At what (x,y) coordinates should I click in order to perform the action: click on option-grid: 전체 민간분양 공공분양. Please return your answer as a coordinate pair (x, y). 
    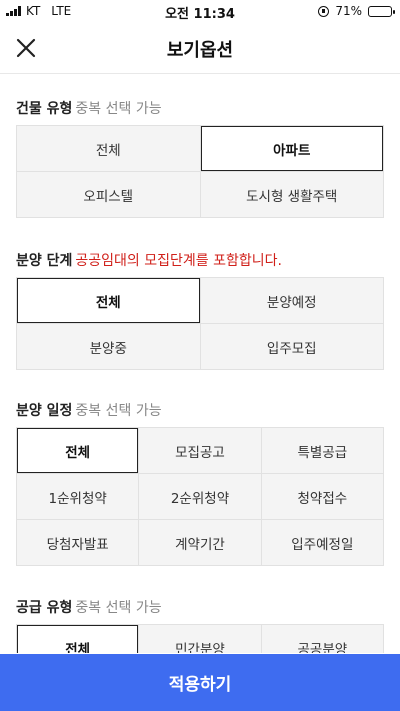
    Looking at the image, I should click on (200, 638).